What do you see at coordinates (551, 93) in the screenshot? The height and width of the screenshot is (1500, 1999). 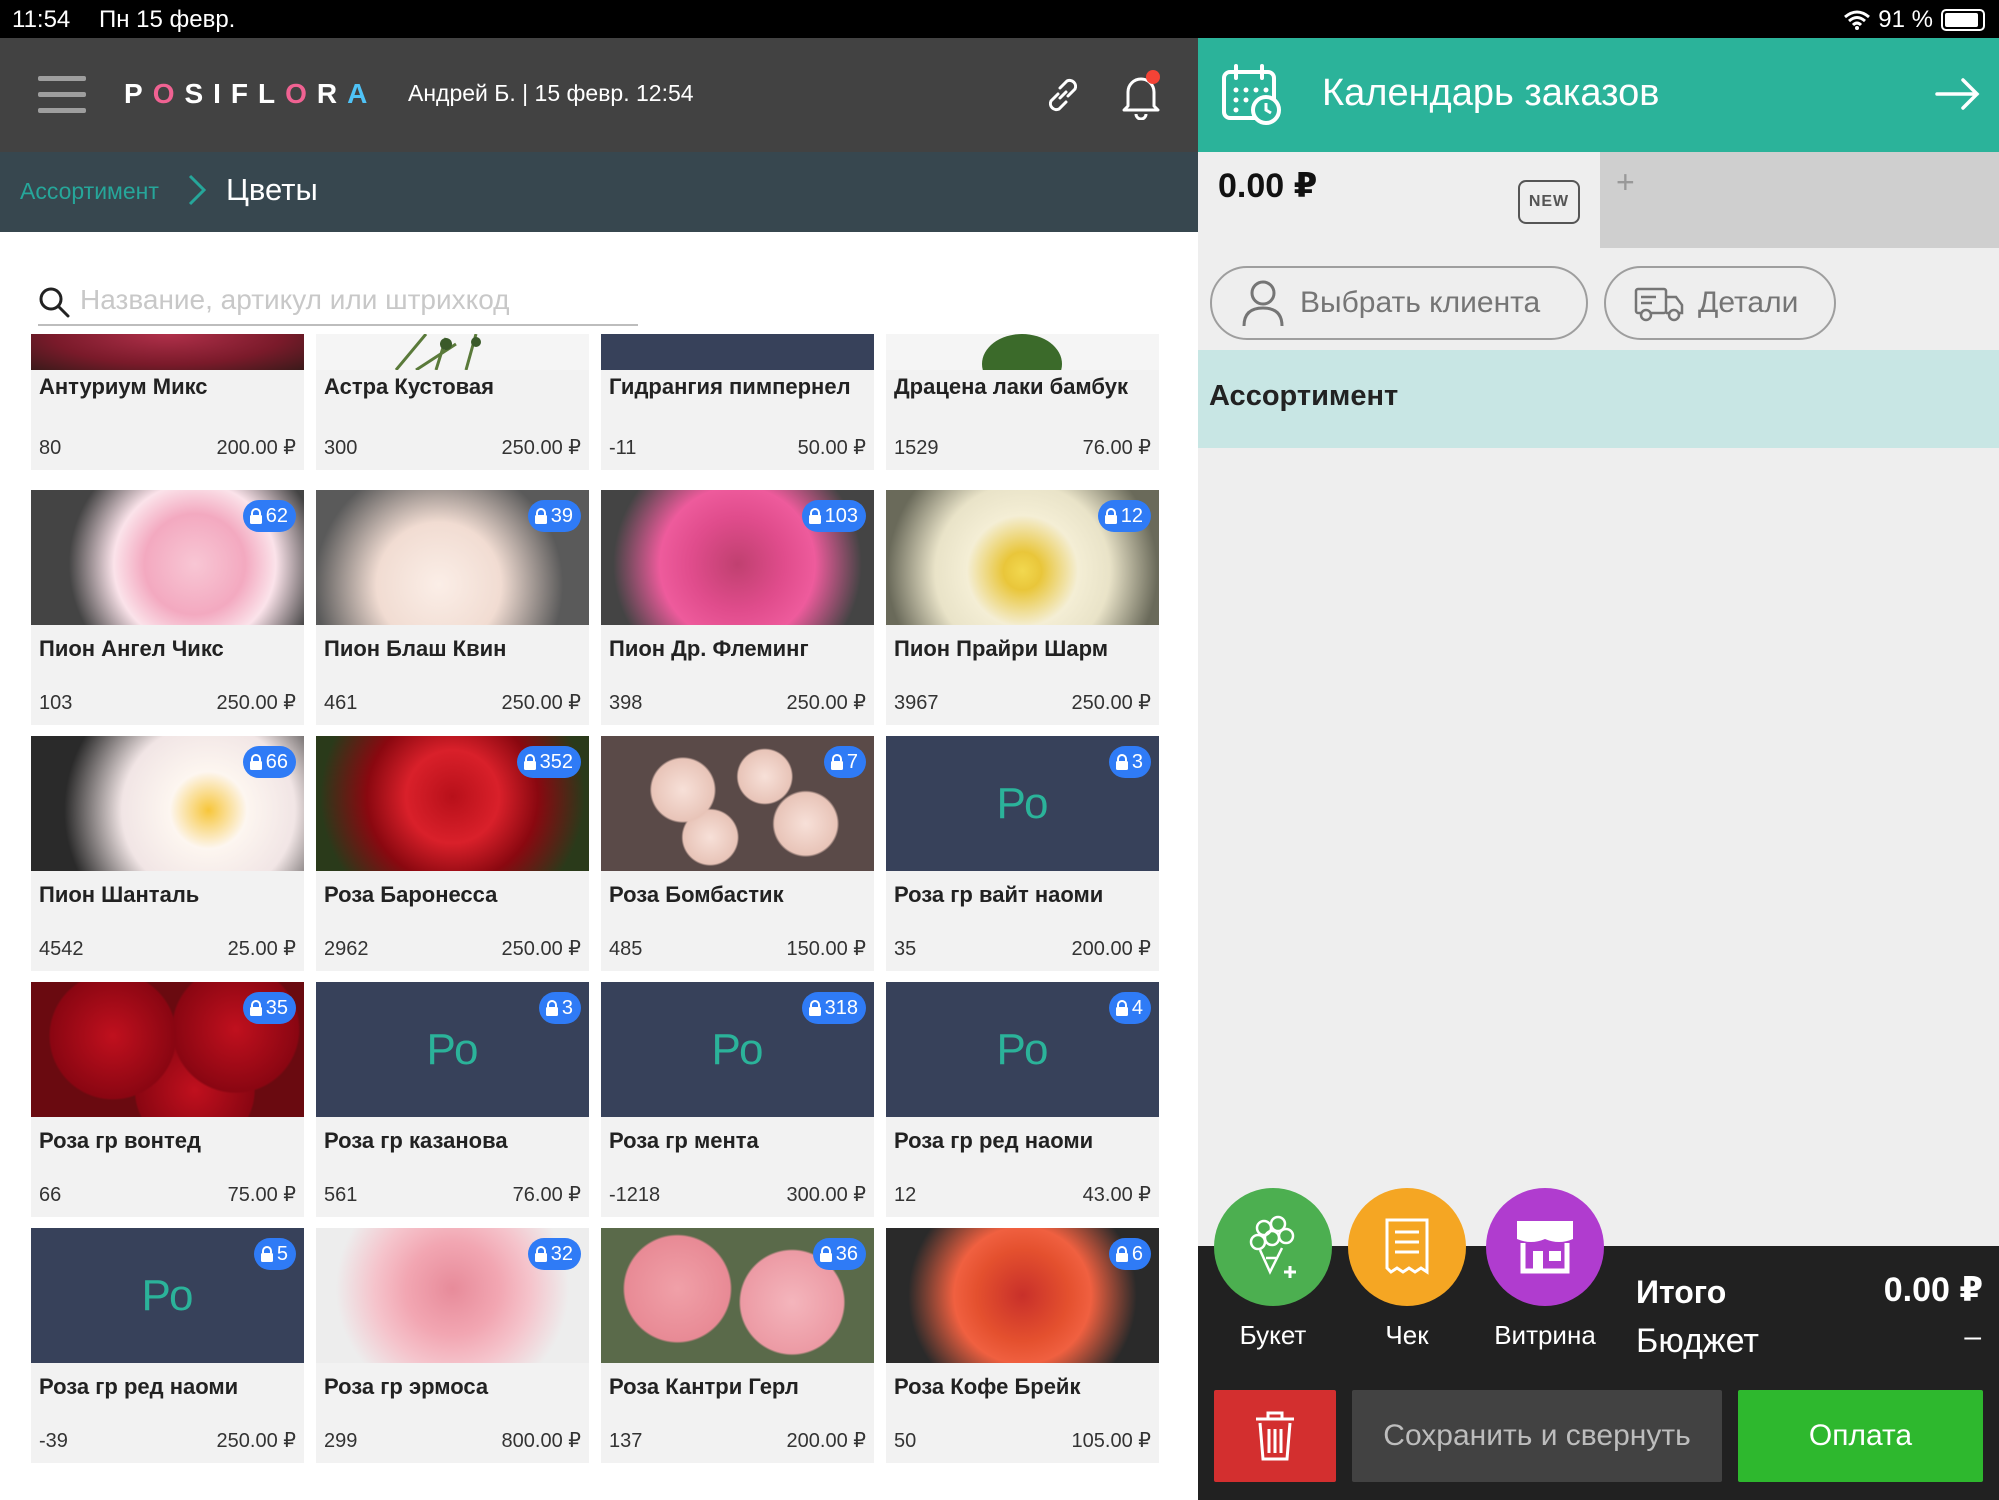 I see `user-info: Андрей Б. | 15 февр. 12:54` at bounding box center [551, 93].